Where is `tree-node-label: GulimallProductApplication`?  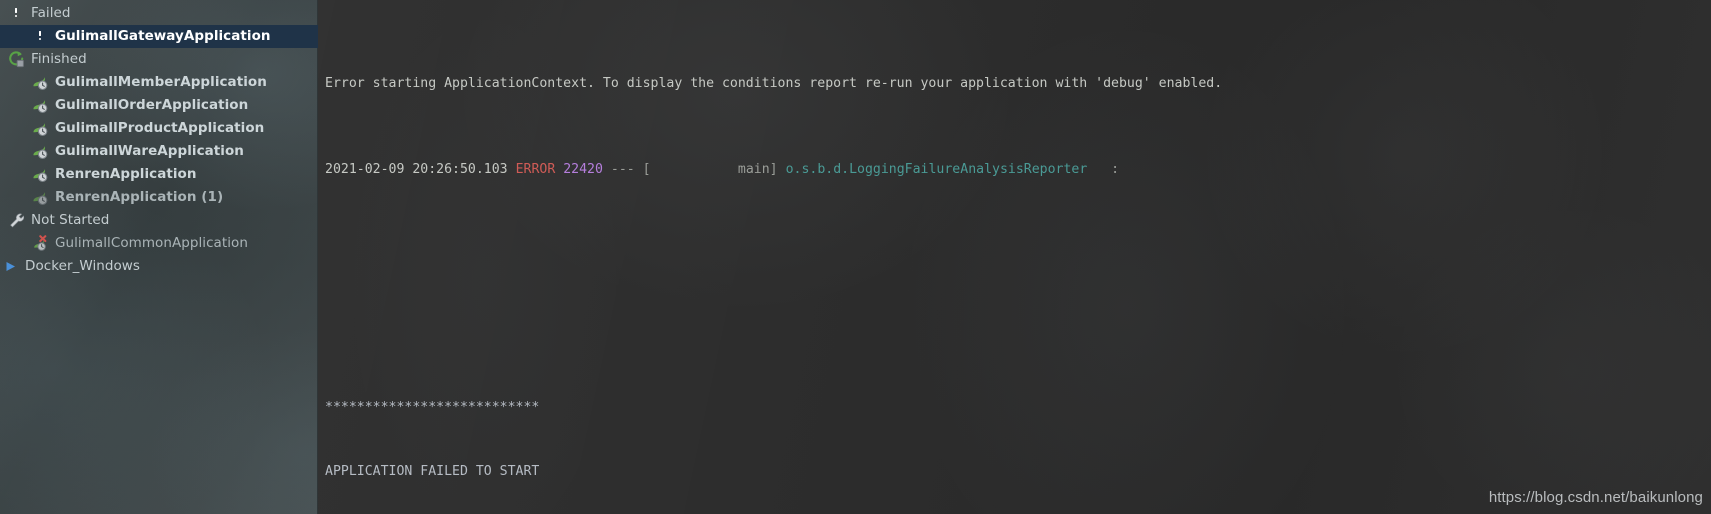 tree-node-label: GulimallProductApplication is located at coordinates (160, 128).